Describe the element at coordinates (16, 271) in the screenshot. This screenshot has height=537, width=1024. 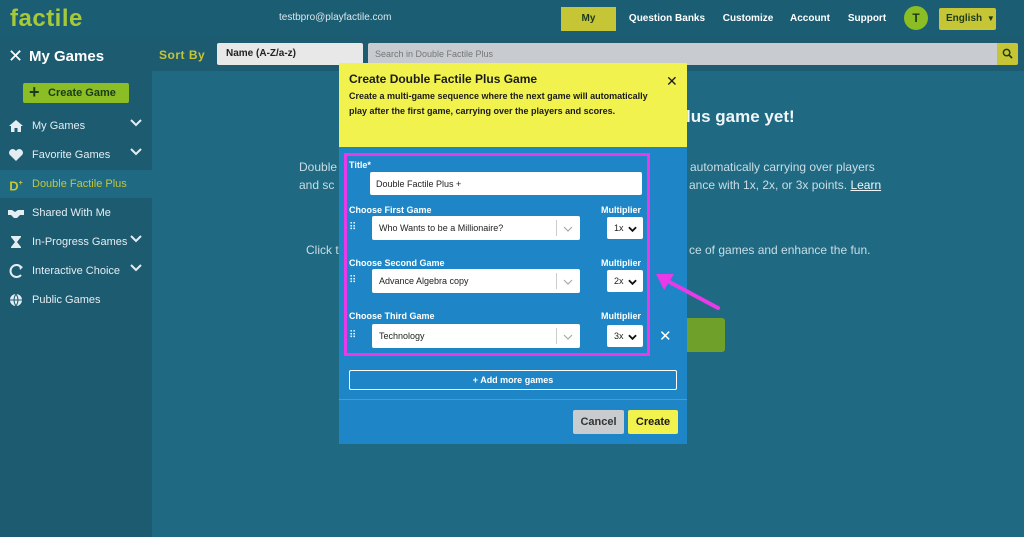
I see `interactive-icon` at that location.